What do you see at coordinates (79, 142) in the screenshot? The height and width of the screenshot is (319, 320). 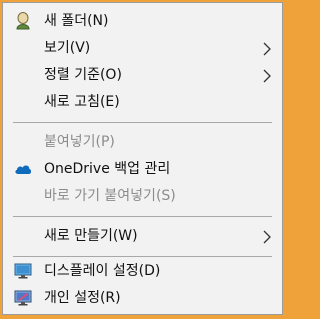 I see `menu-item-label: 붙여넣기(P)` at bounding box center [79, 142].